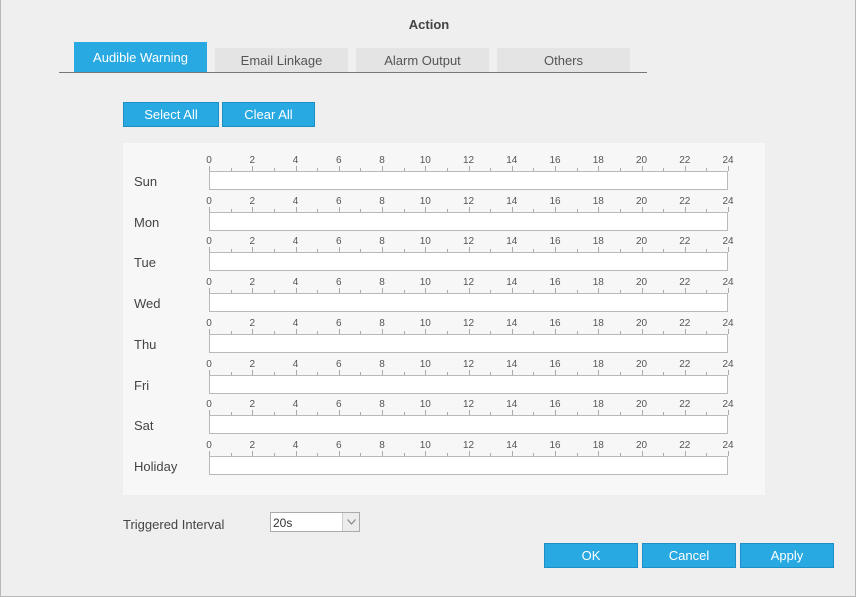 This screenshot has height=597, width=856. I want to click on triggered-interval-select: 20s, so click(315, 522).